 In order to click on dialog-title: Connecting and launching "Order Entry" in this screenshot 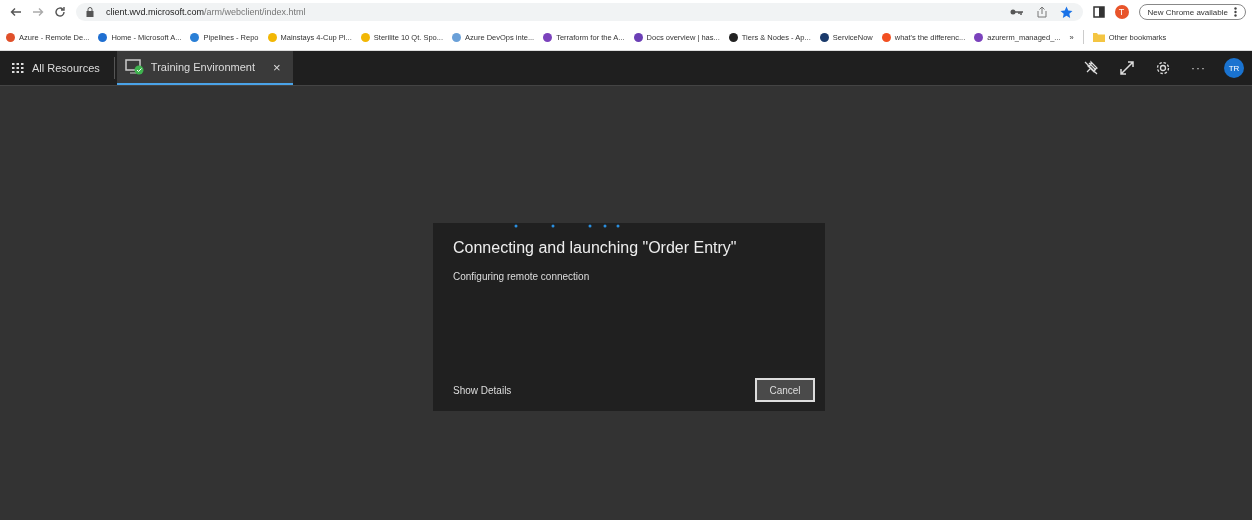, I will do `click(595, 248)`.